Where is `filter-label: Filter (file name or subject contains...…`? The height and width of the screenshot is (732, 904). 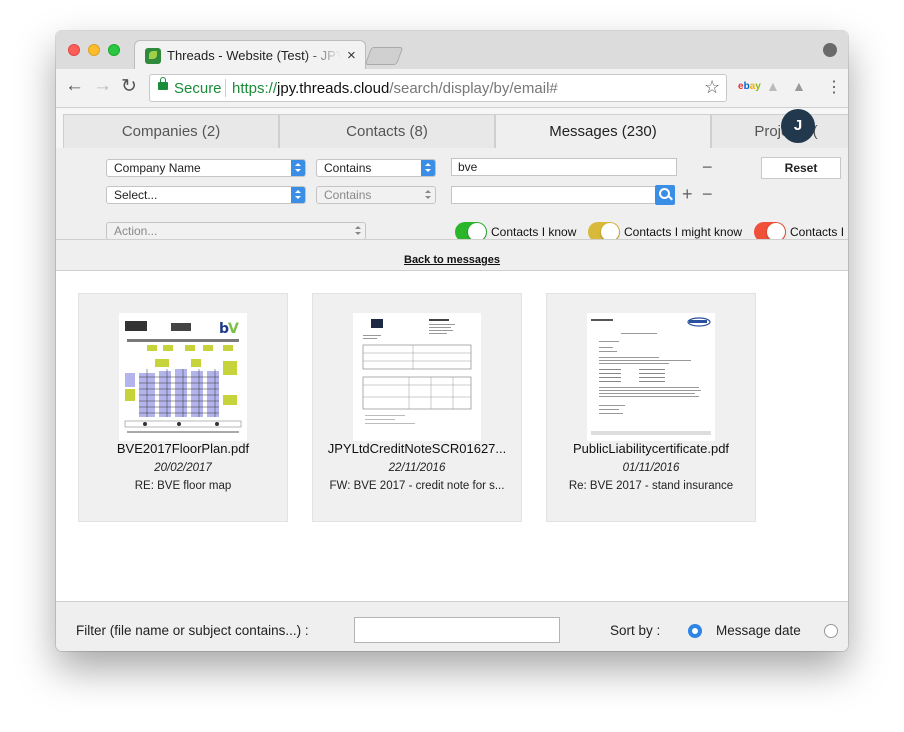 filter-label: Filter (file name or subject contains...… is located at coordinates (192, 630).